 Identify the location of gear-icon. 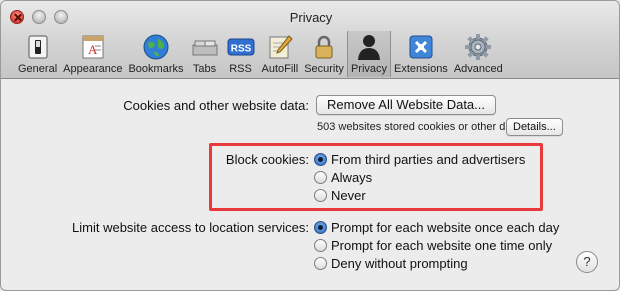
(478, 47).